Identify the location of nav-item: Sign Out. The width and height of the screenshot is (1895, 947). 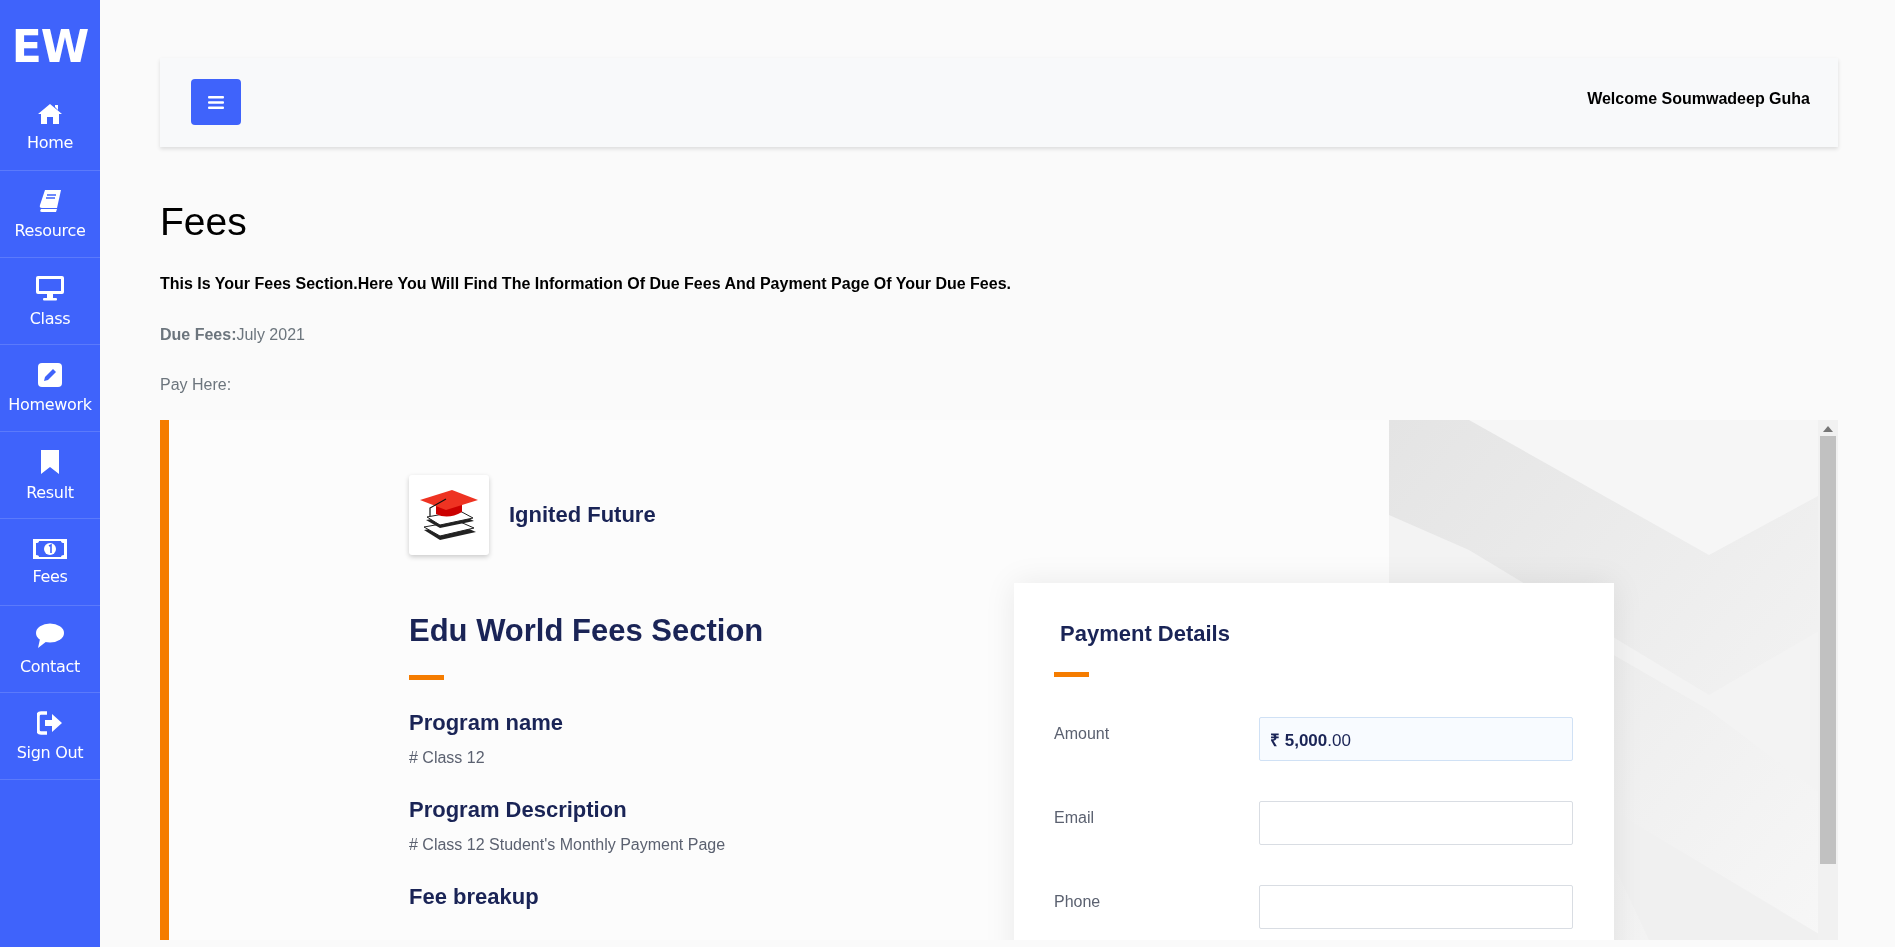
(50, 736).